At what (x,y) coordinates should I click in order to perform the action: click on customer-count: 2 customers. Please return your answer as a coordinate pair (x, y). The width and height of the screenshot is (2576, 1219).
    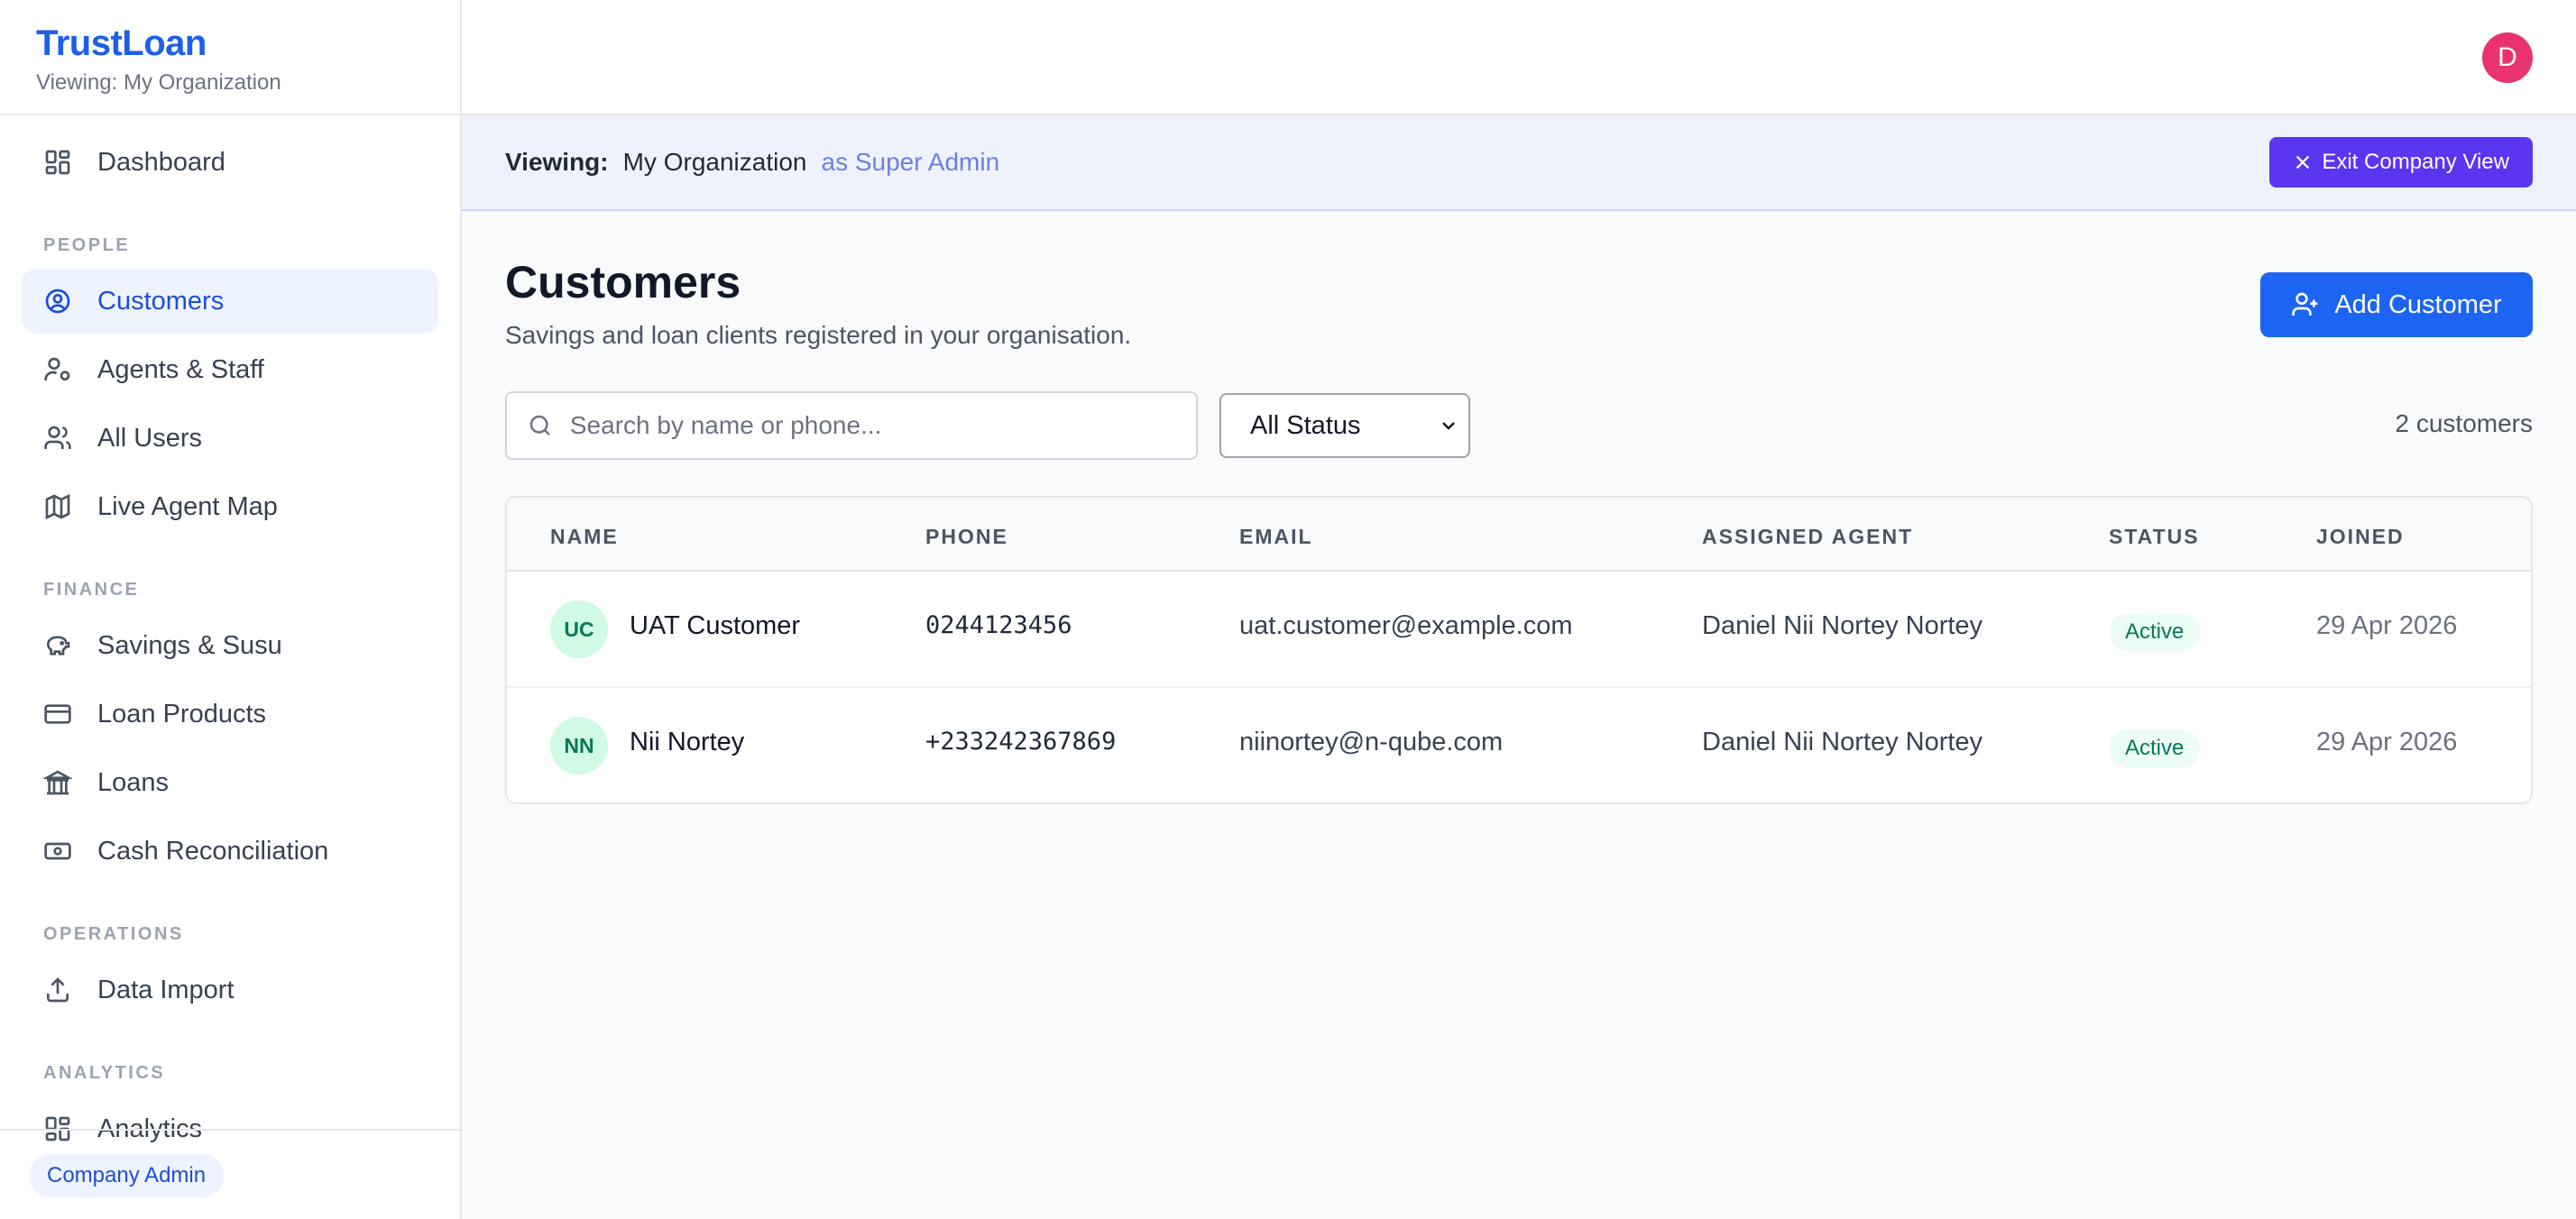
    Looking at the image, I should click on (2465, 423).